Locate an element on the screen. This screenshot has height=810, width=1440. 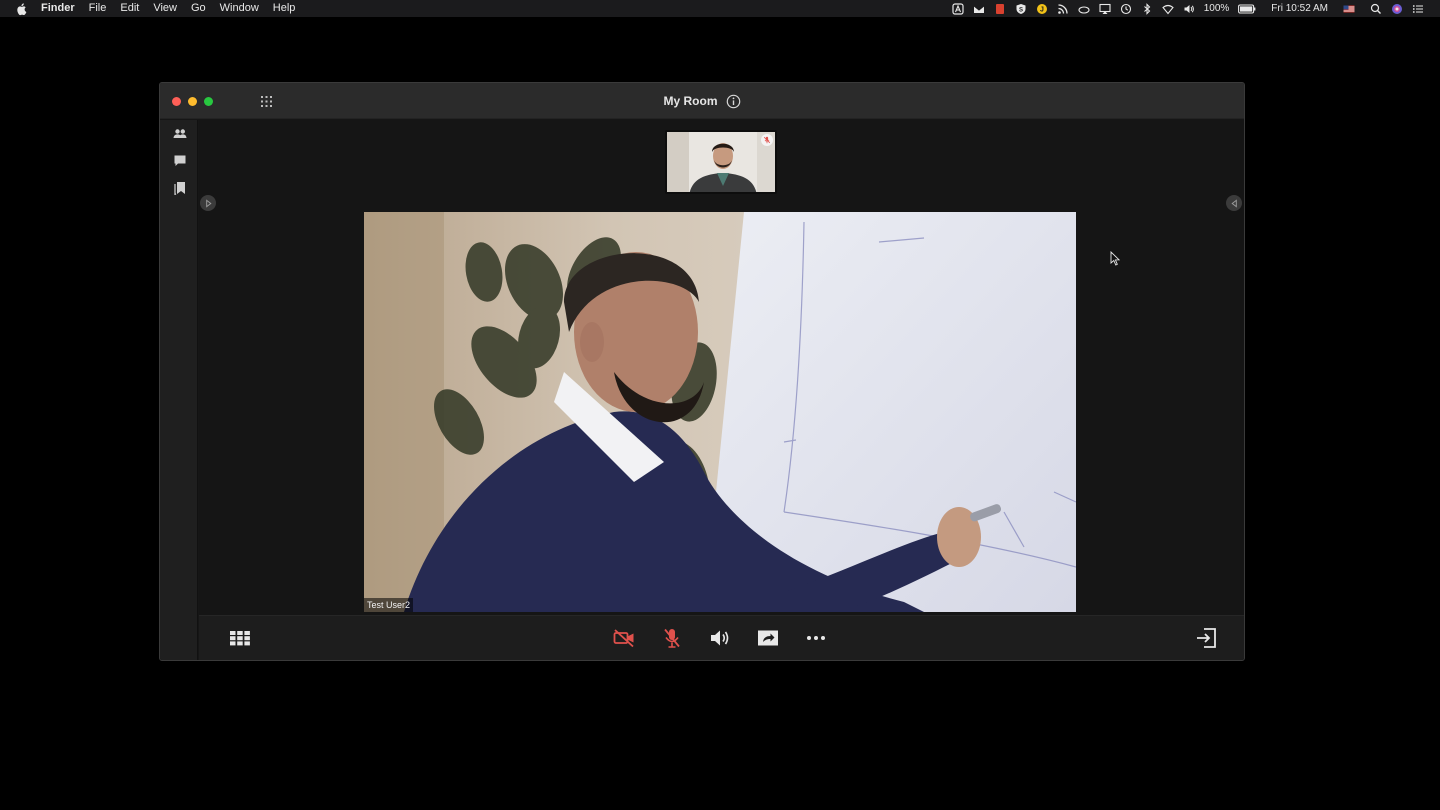
grid-view-icon is located at coordinates (240, 638).